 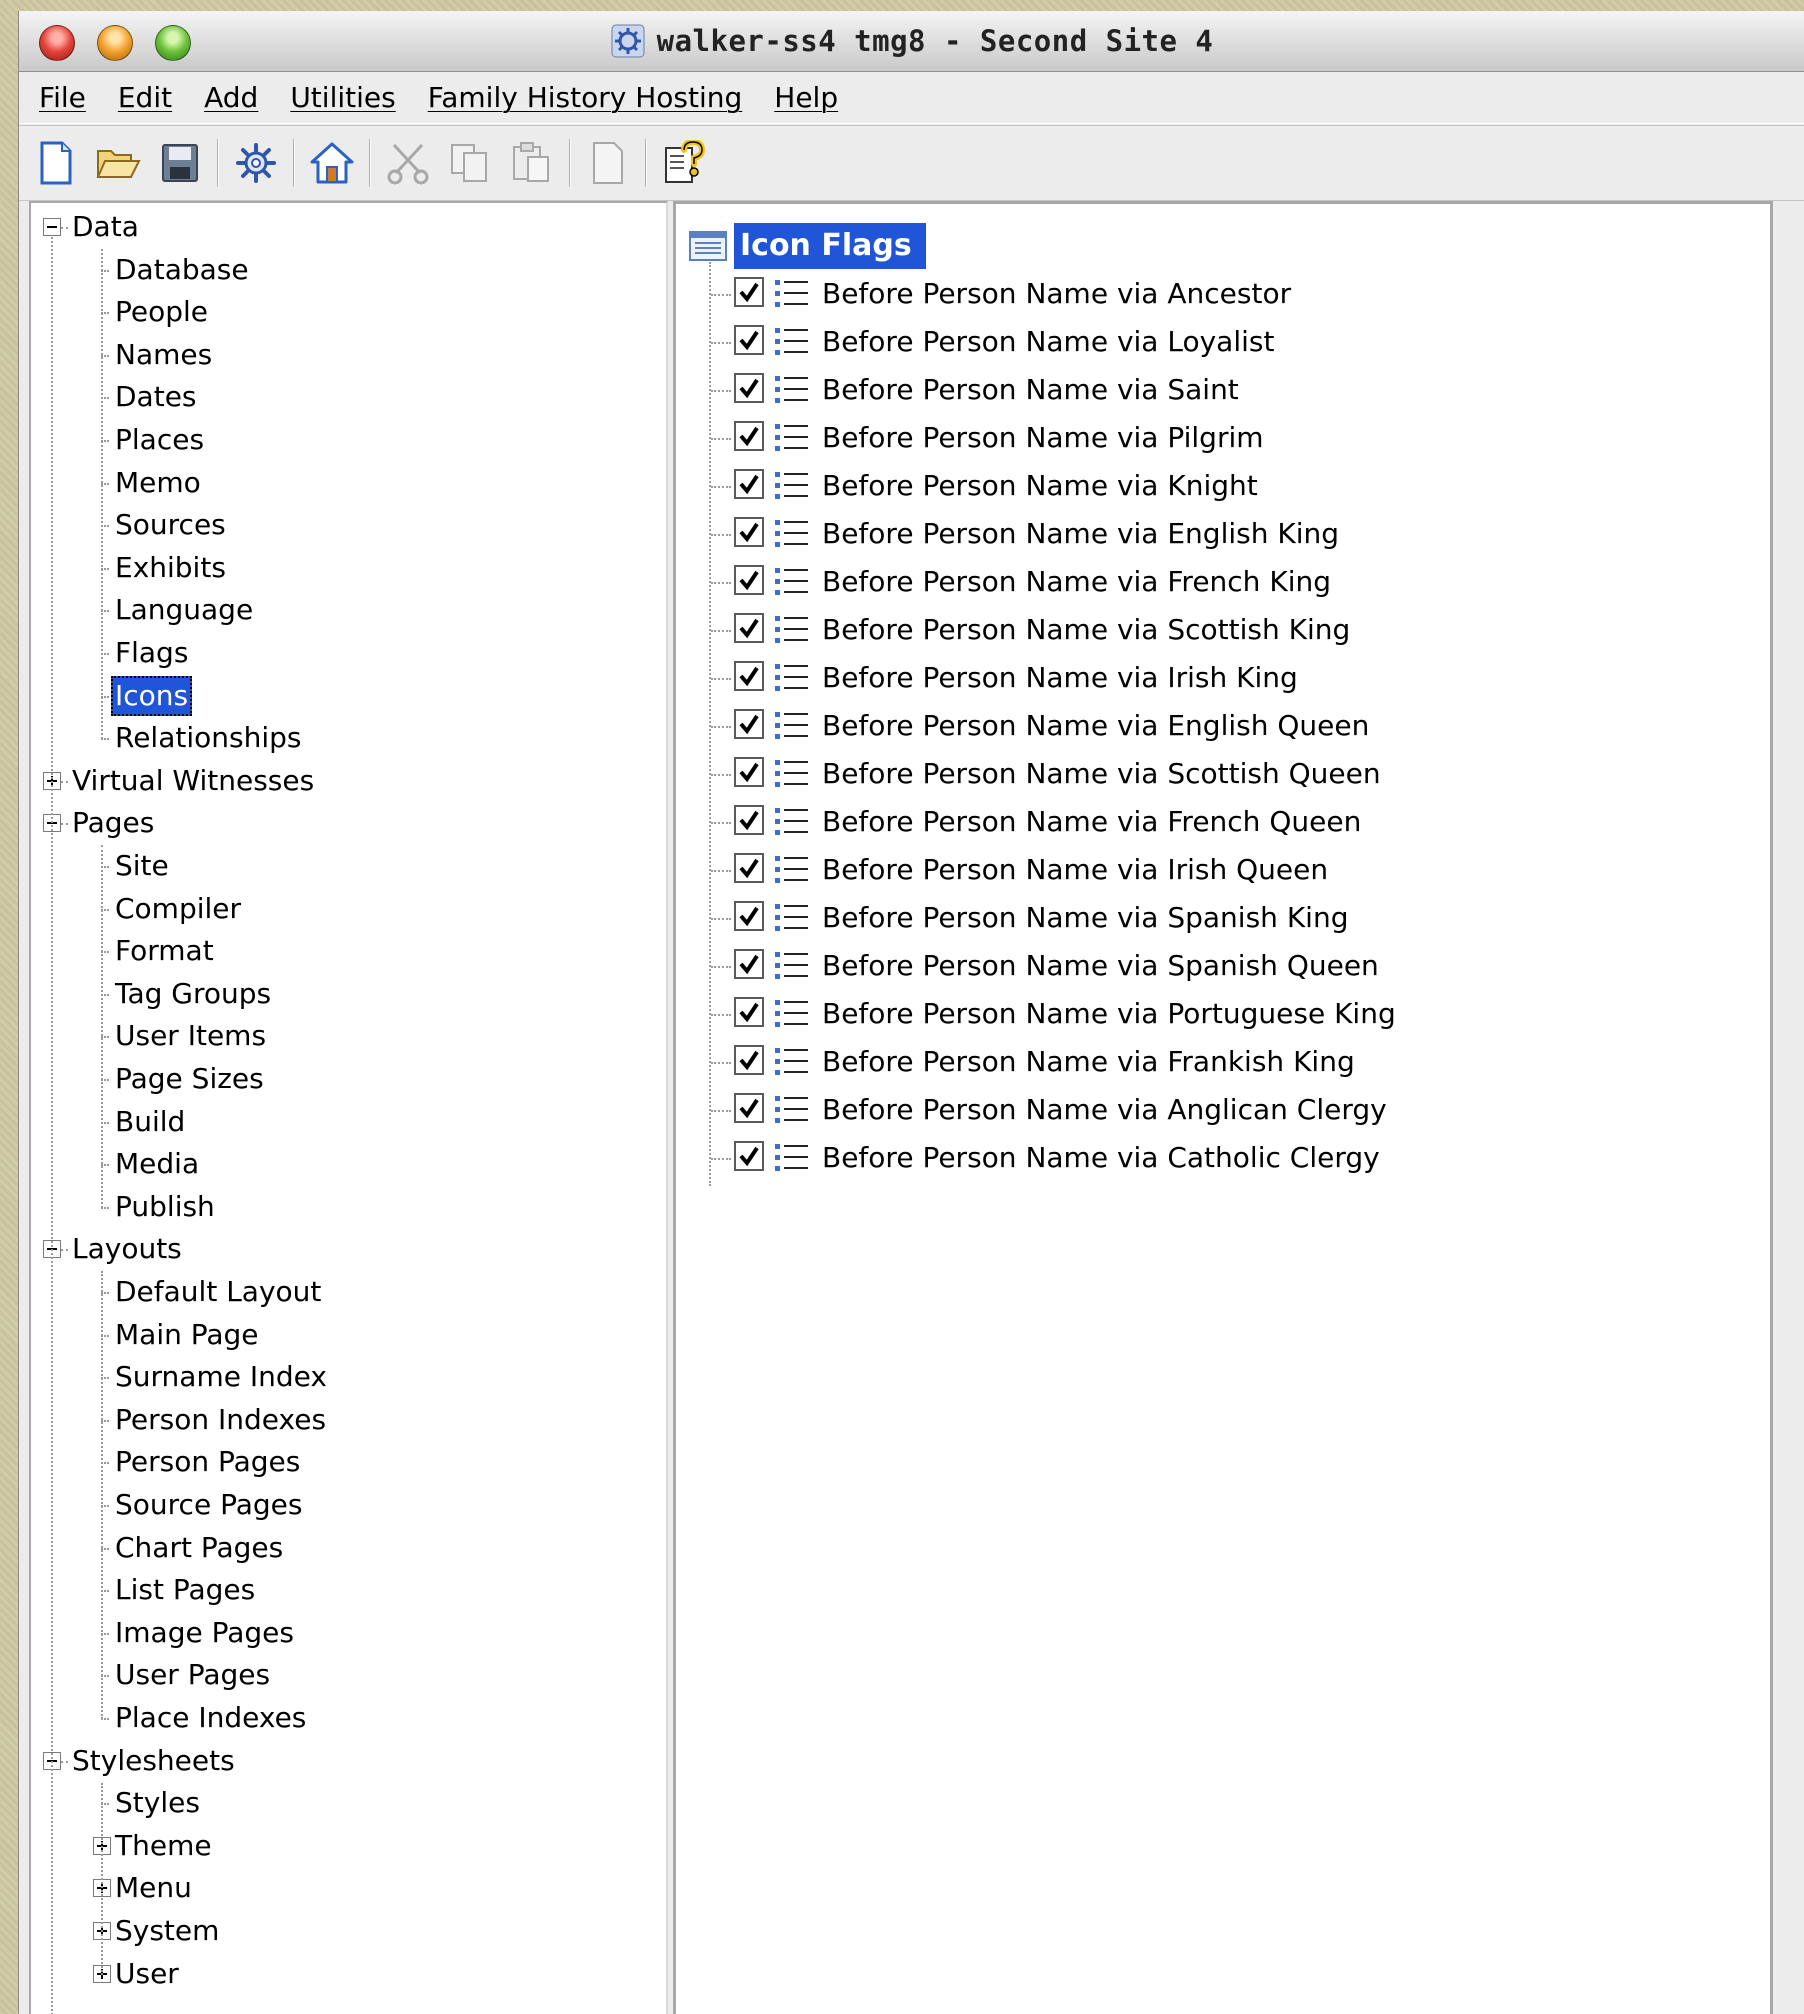 What do you see at coordinates (346, 1378) in the screenshot?
I see `tree-item-surname-index: Surname Index` at bounding box center [346, 1378].